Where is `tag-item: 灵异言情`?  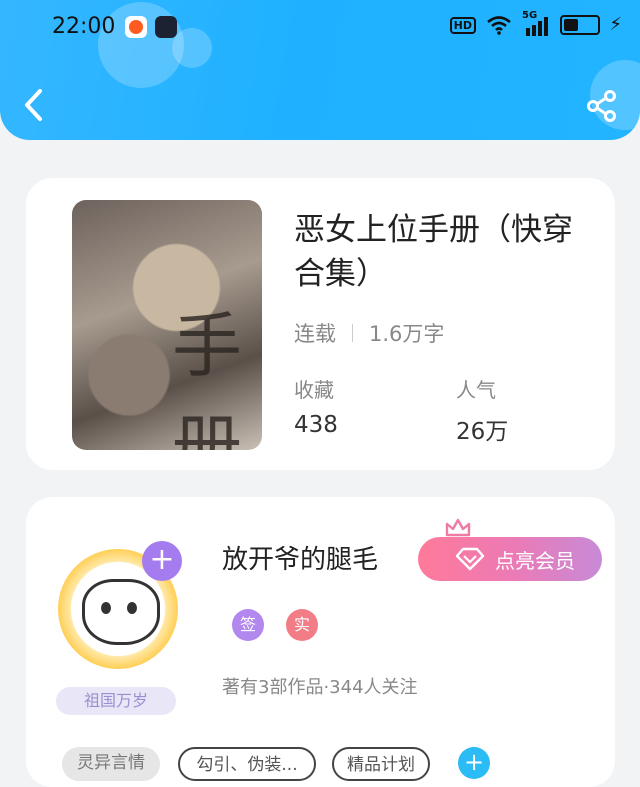 tag-item: 灵异言情 is located at coordinates (111, 764).